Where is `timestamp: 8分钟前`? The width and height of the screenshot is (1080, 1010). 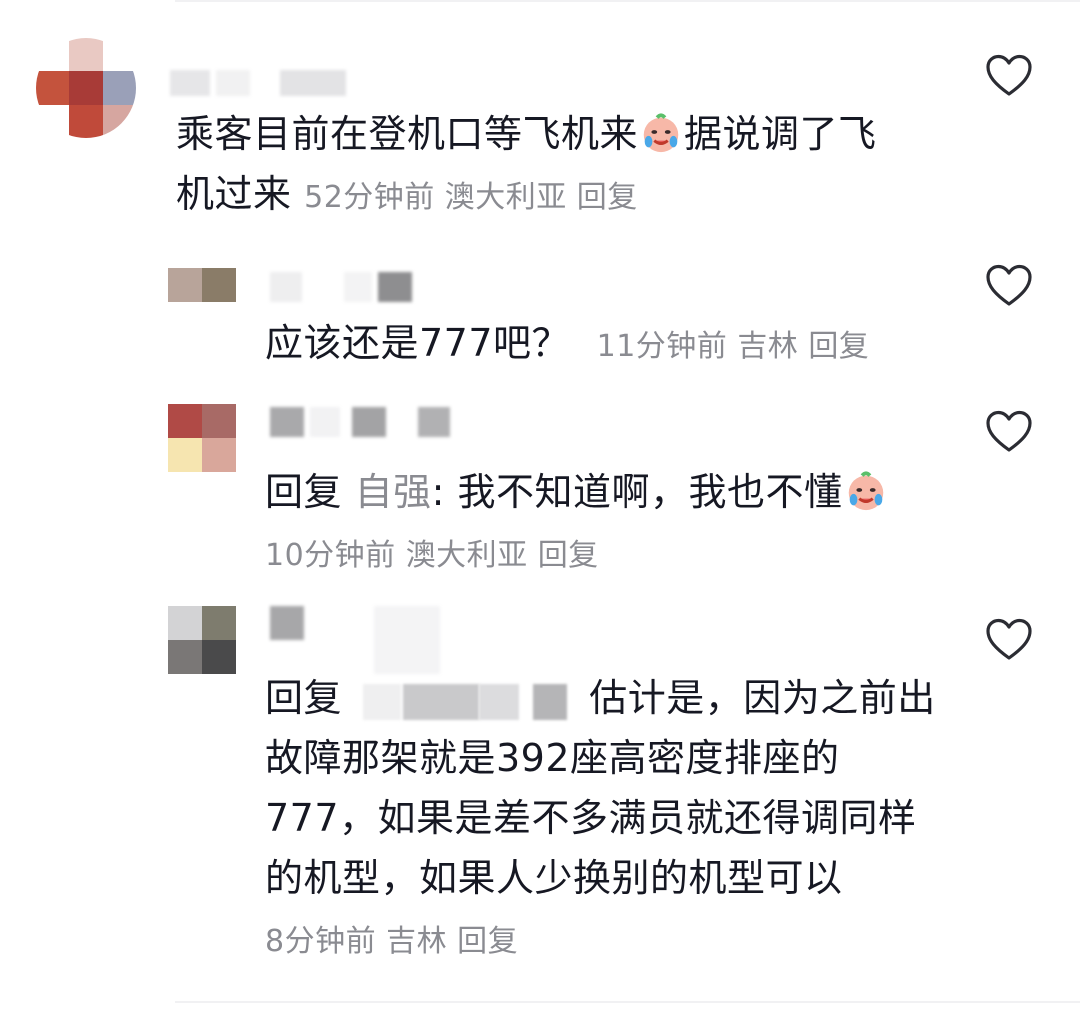 timestamp: 8分钟前 is located at coordinates (321, 941).